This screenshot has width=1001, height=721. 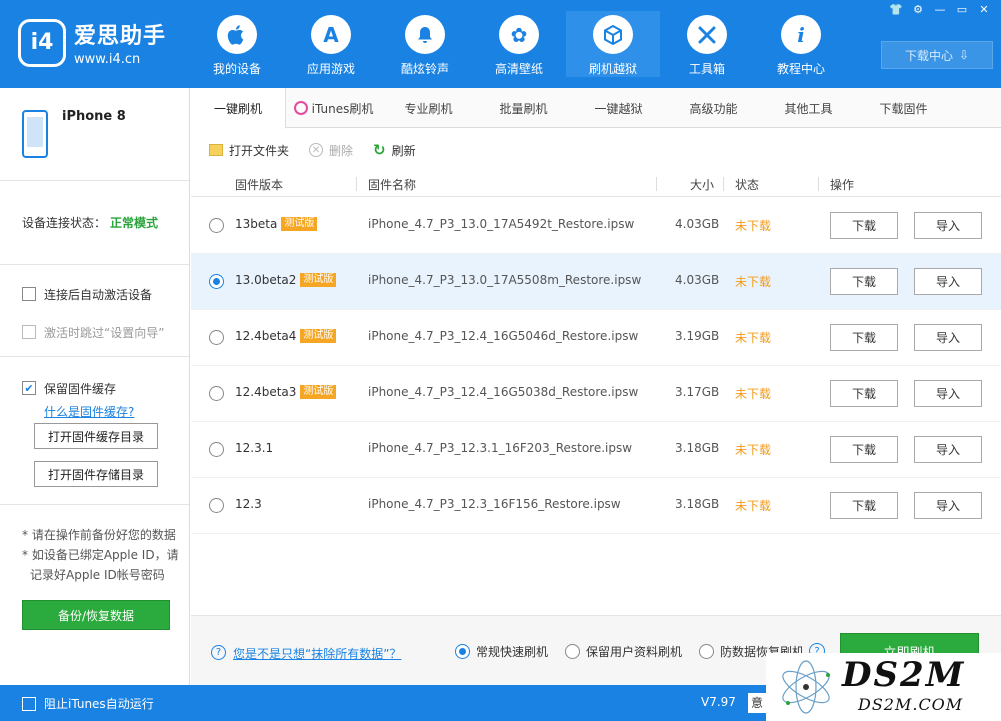 I want to click on maximize-icon: ▭, so click(x=962, y=10).